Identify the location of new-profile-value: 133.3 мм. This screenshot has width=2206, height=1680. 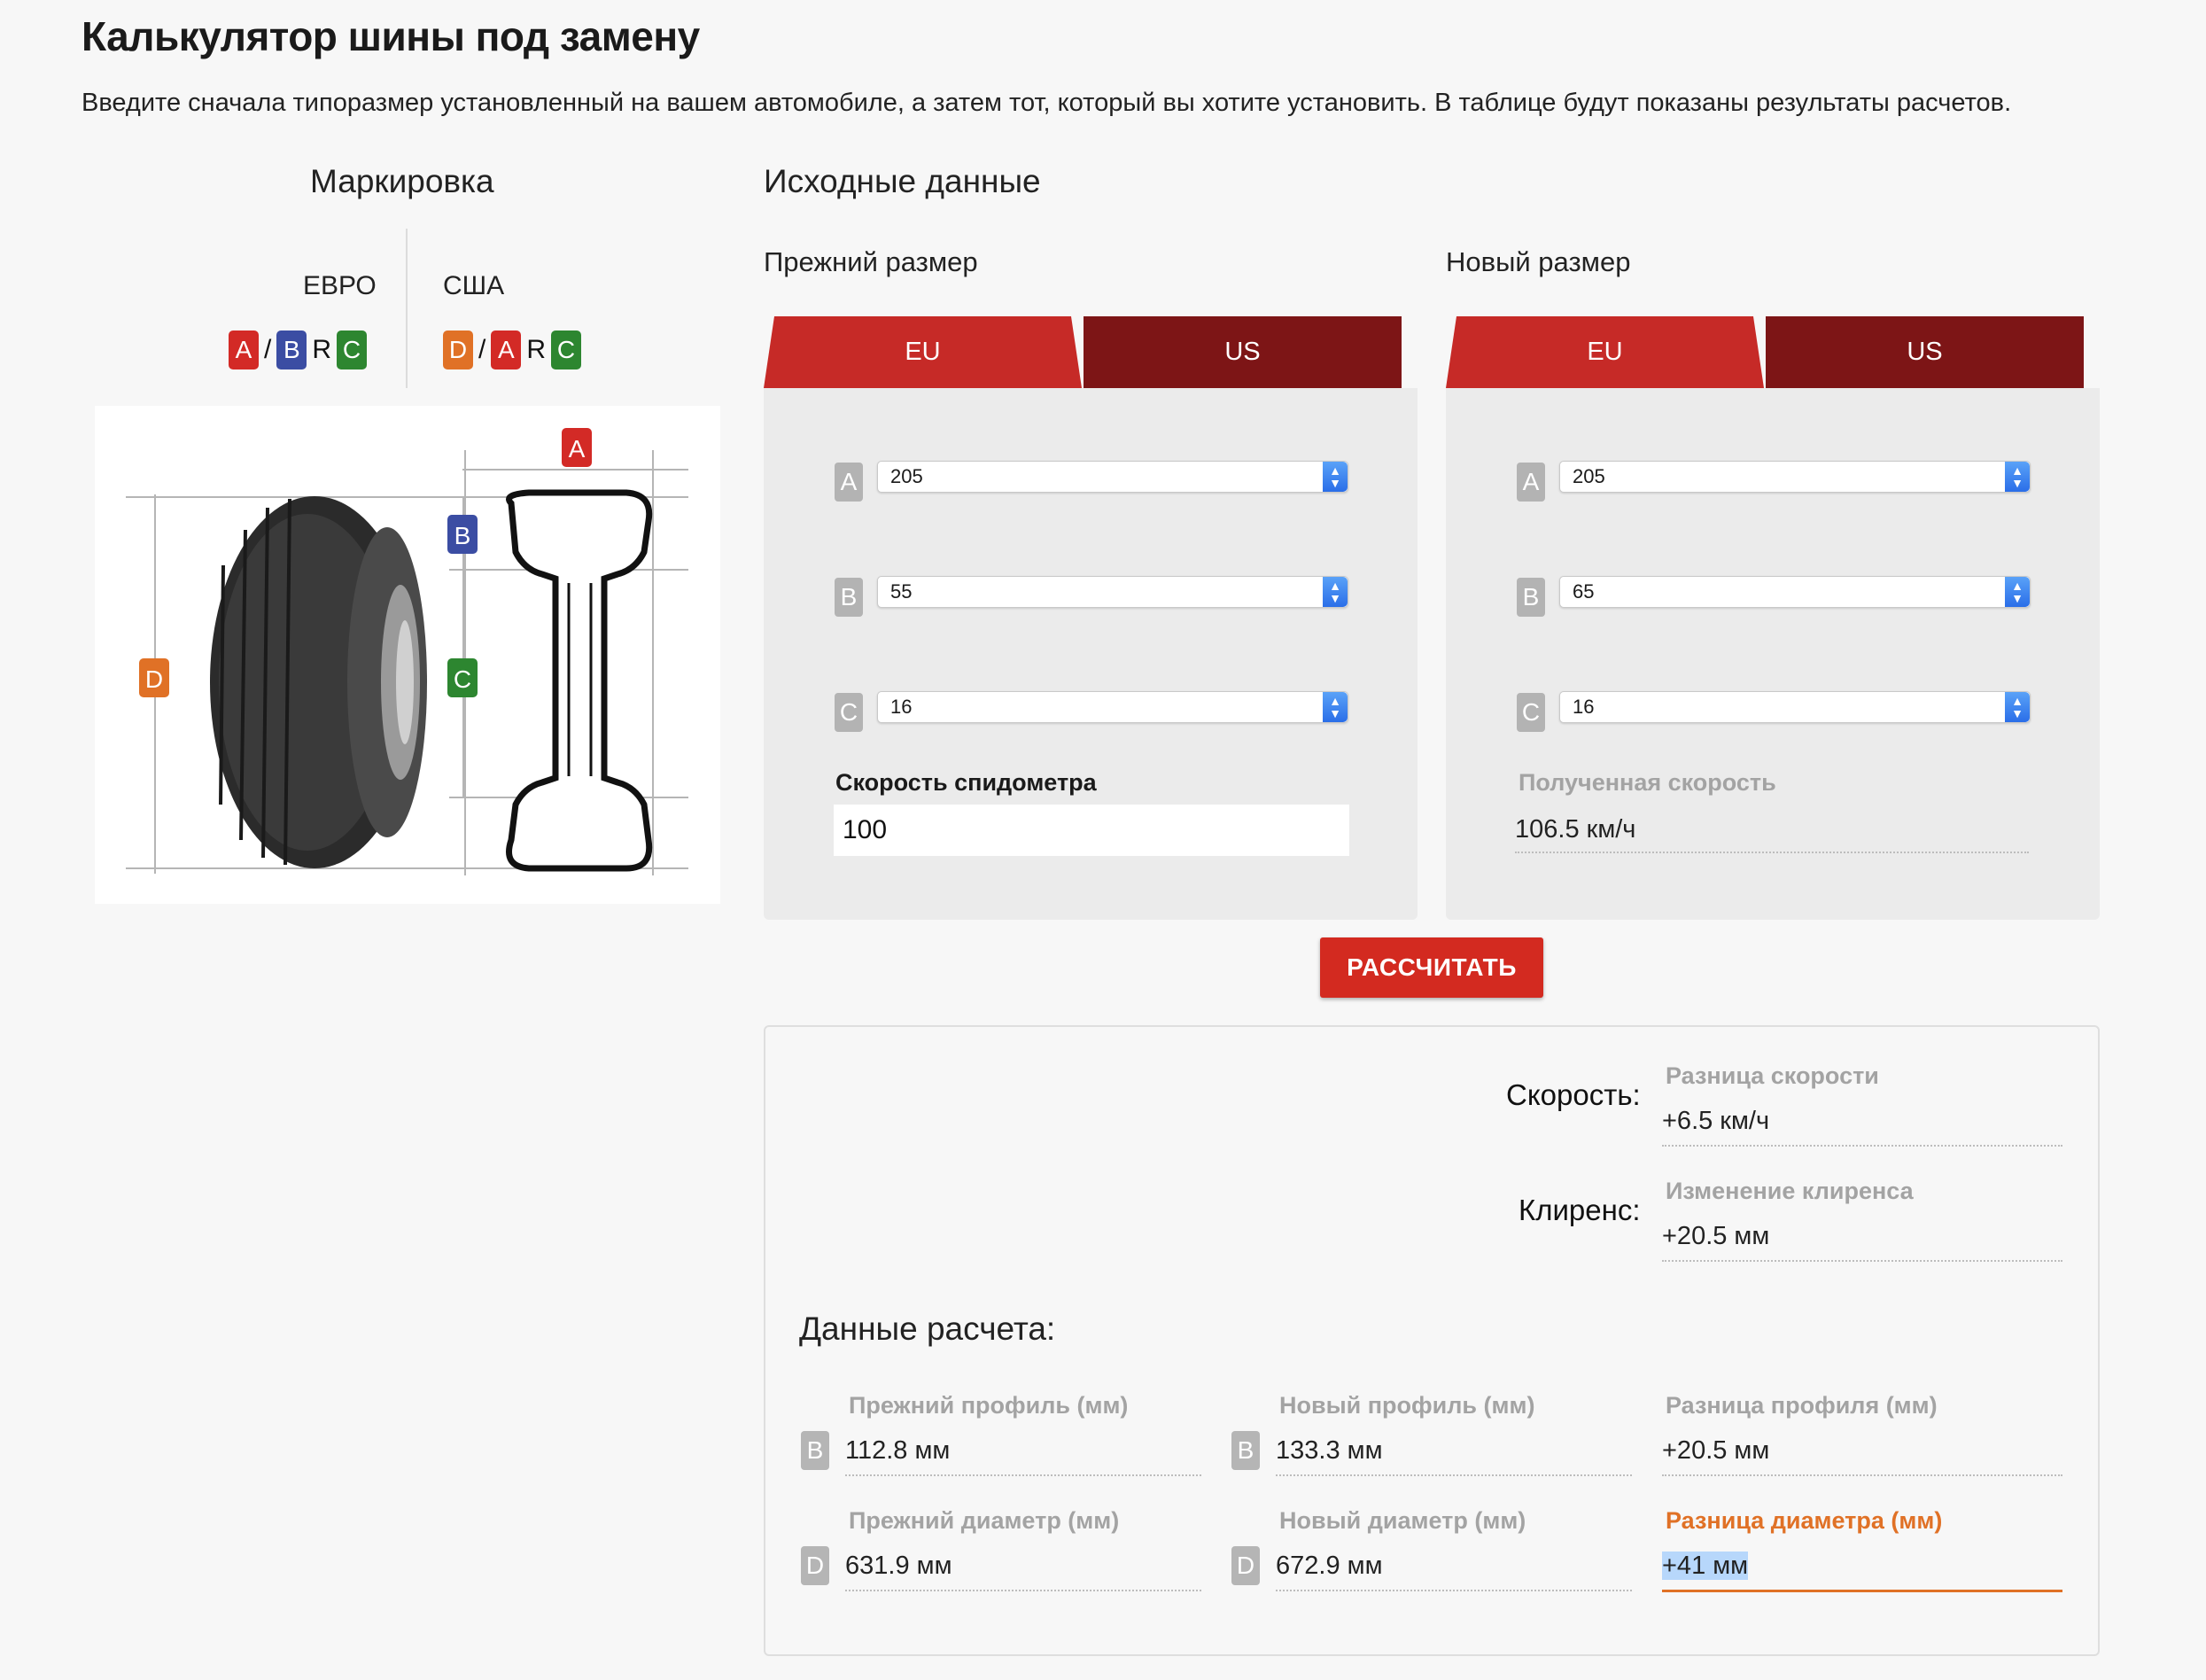
(1454, 1456).